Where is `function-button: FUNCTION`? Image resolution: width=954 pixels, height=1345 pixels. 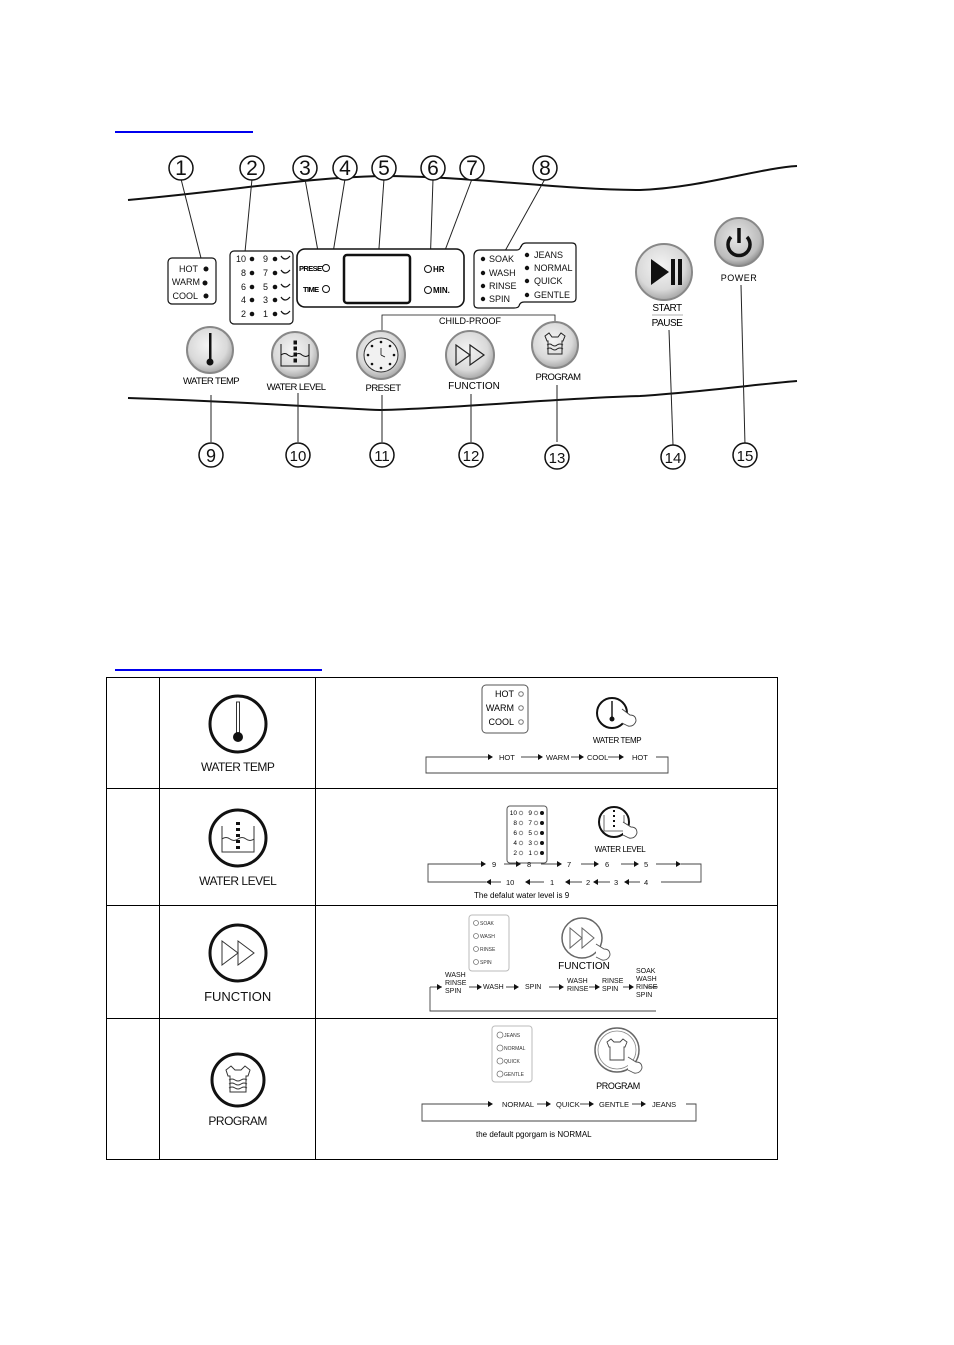
function-button: FUNCTION is located at coordinates (472, 361).